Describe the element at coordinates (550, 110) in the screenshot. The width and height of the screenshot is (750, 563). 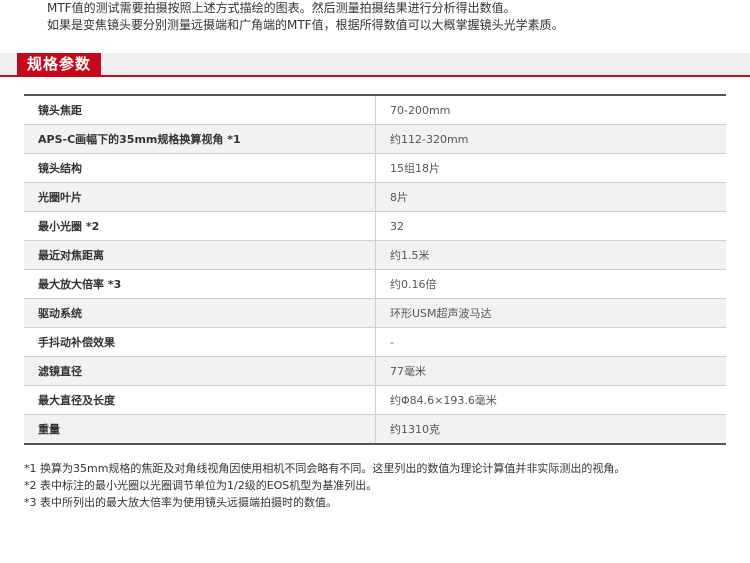
I see `spec-value: 70-200mm` at that location.